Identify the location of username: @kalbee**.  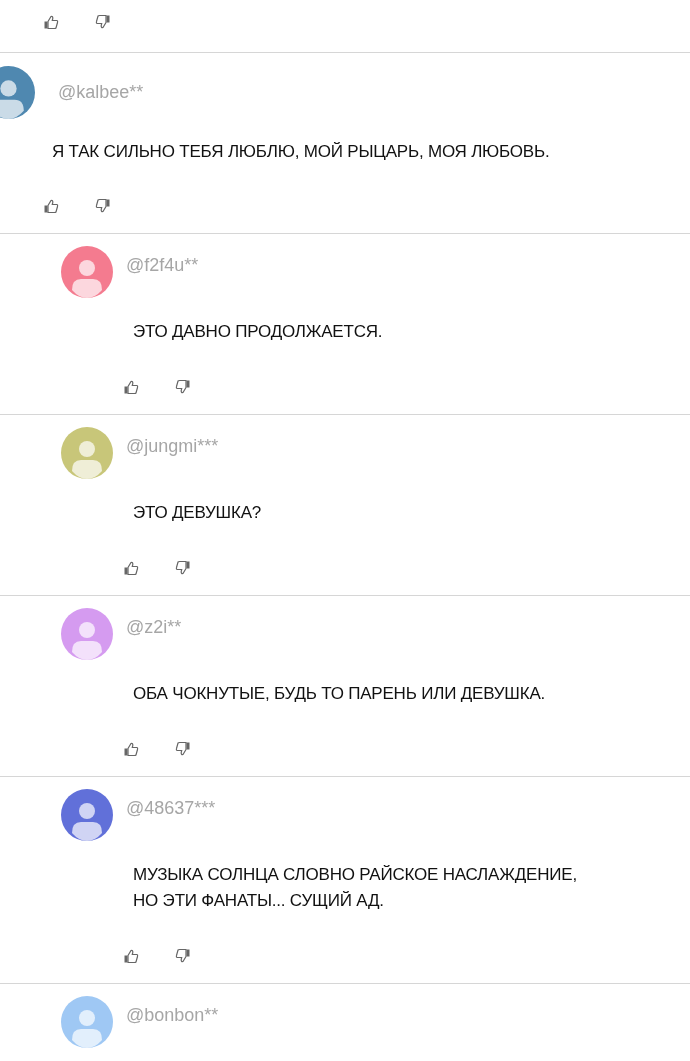
(101, 92).